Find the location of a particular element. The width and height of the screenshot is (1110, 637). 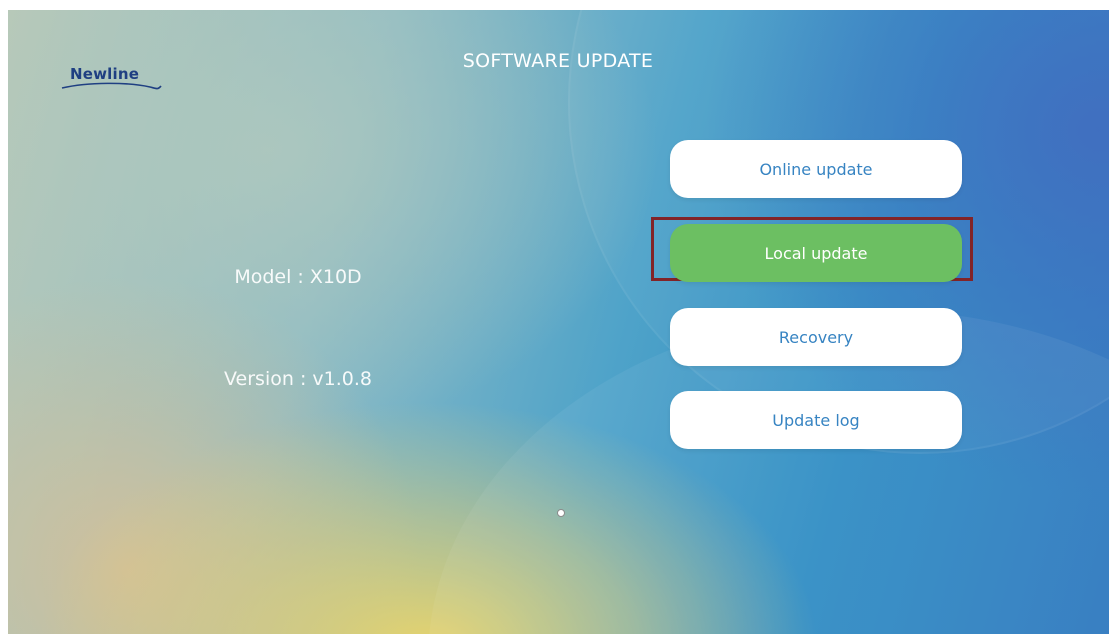

newline-logo: Newline is located at coordinates (118, 78).